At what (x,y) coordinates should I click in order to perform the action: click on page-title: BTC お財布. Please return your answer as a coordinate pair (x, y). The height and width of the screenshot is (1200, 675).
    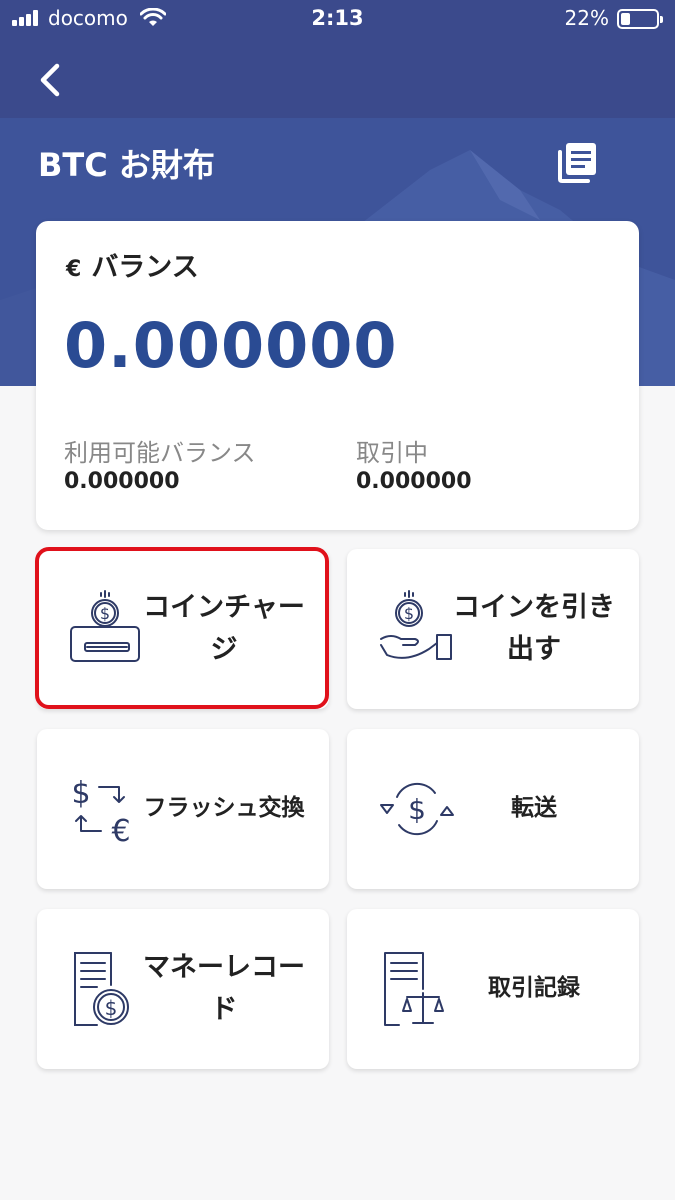
    Looking at the image, I should click on (126, 165).